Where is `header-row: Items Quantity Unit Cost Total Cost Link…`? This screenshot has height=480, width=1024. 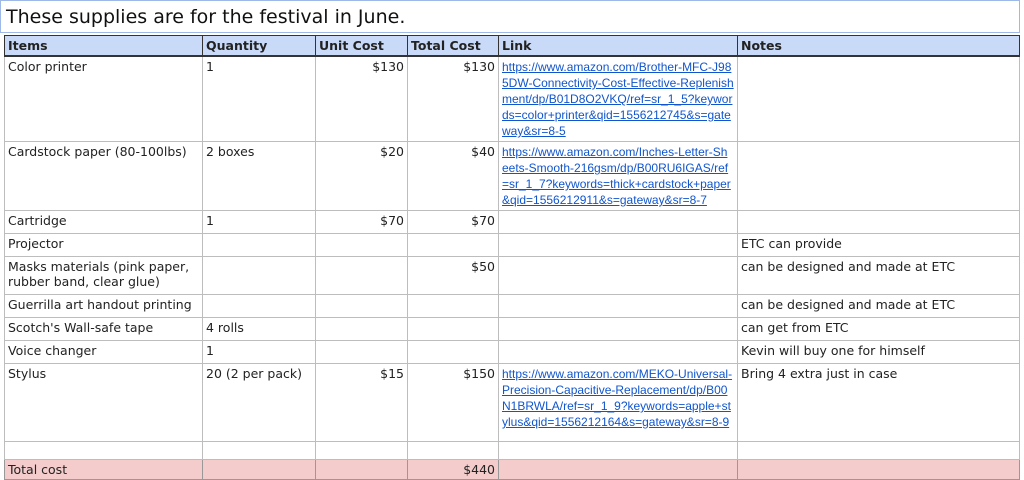 header-row: Items Quantity Unit Cost Total Cost Link… is located at coordinates (512, 46).